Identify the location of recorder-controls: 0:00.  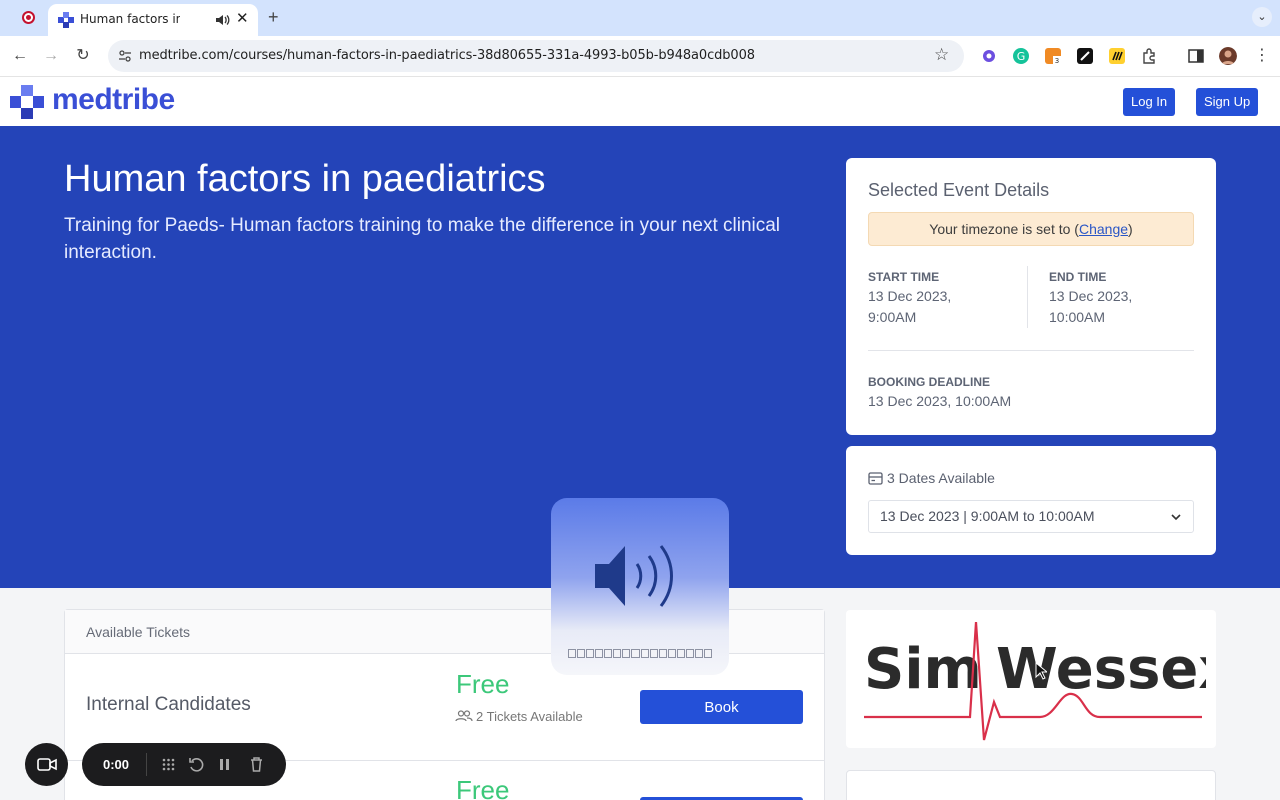
(184, 764).